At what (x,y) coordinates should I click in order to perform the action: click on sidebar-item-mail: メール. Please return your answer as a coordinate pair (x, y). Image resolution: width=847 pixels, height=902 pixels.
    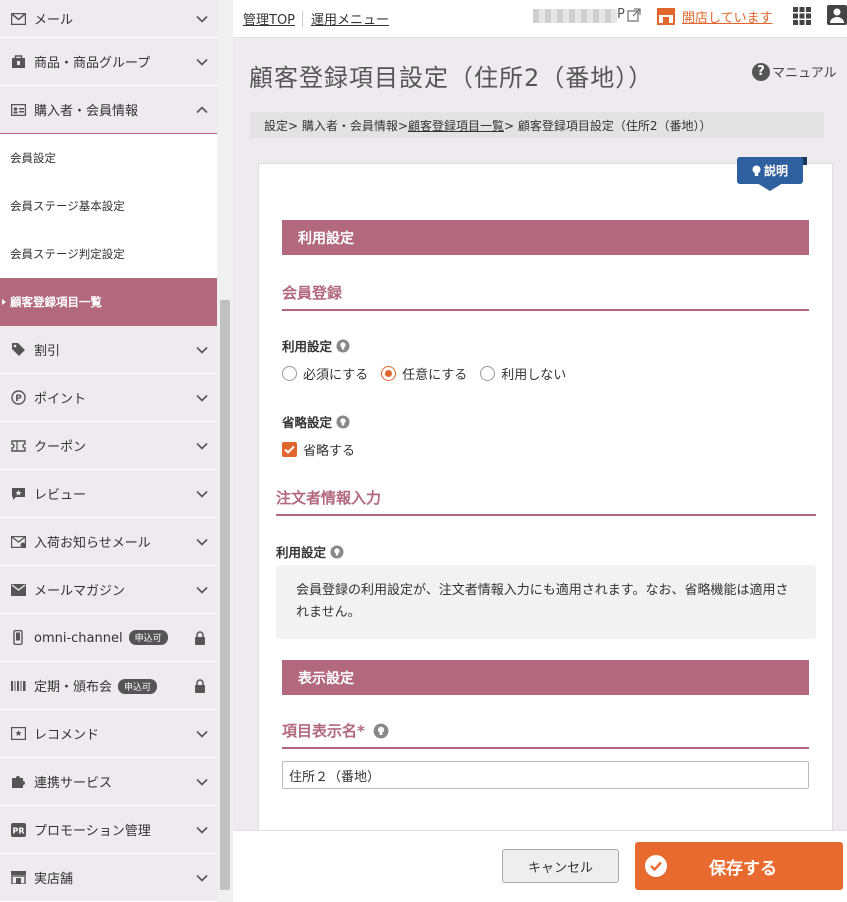
    Looking at the image, I should click on (108, 19).